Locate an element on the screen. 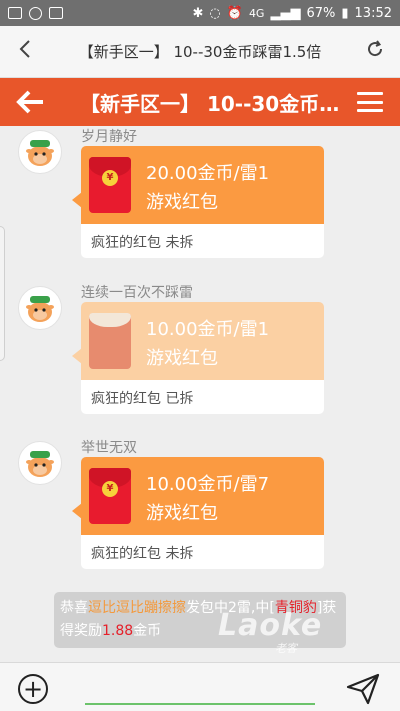  notice-amount: 1.88 is located at coordinates (118, 631).